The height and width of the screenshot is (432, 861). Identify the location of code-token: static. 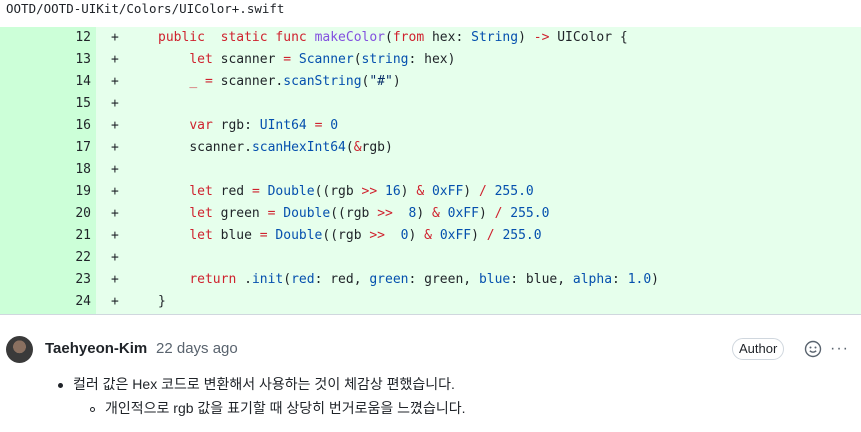
(244, 37).